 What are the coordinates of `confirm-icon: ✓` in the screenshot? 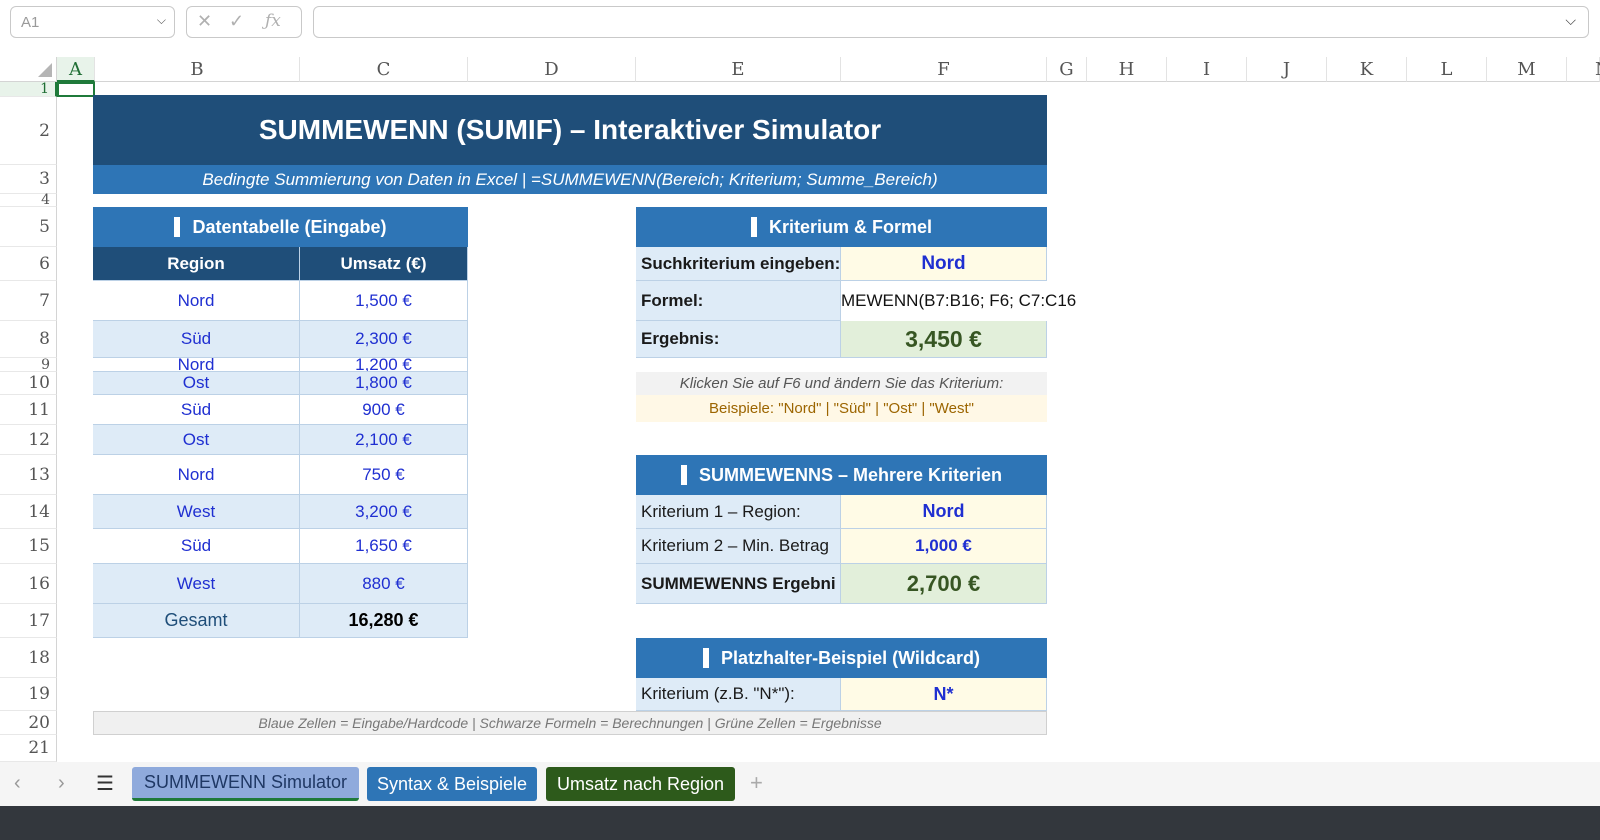 It's located at (236, 21).